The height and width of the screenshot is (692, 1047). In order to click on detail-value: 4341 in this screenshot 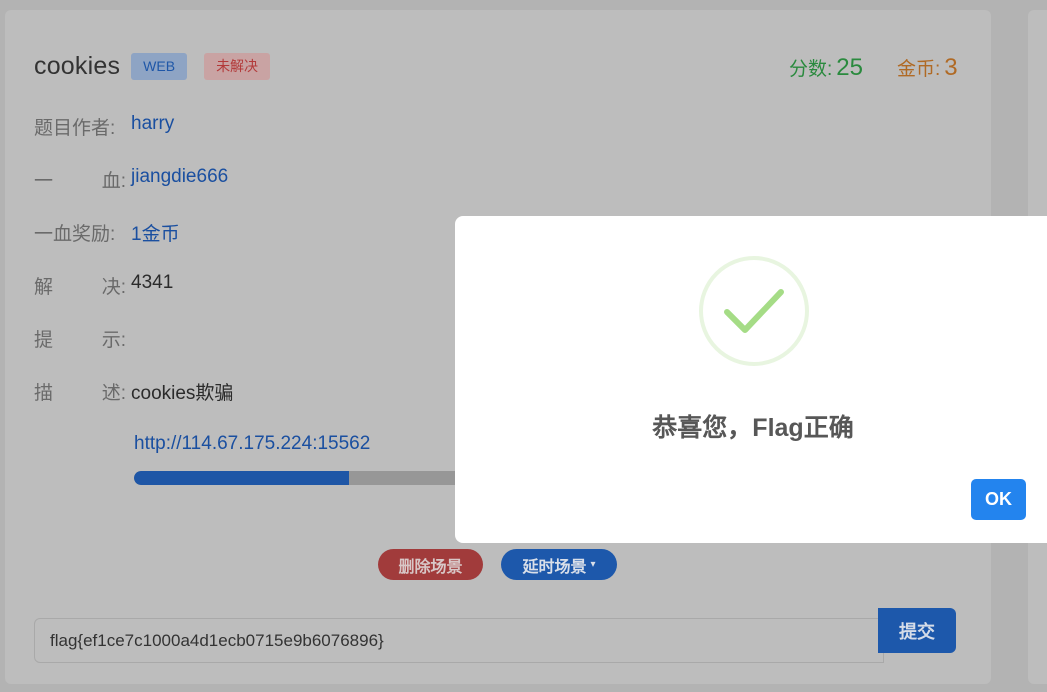, I will do `click(152, 282)`.